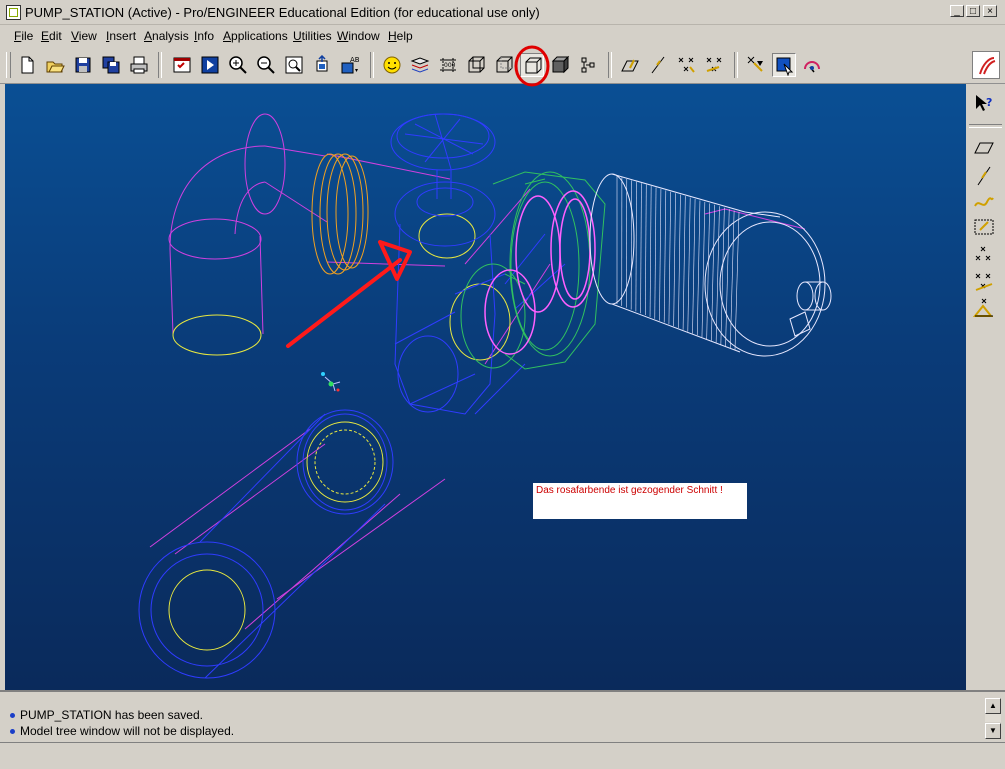 The height and width of the screenshot is (769, 1005). I want to click on main-toolbar: AB 000, so click(502, 65).